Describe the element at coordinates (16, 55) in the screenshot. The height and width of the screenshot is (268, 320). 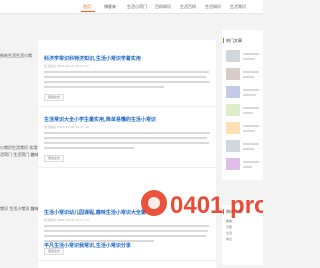
I see `left-fragment: 祝吃生活生活小常` at that location.